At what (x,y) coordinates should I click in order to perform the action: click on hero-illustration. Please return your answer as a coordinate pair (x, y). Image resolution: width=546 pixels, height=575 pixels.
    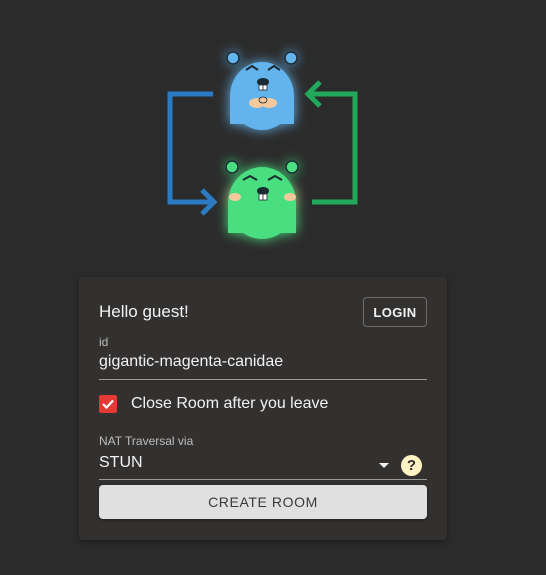
    Looking at the image, I should click on (265, 145).